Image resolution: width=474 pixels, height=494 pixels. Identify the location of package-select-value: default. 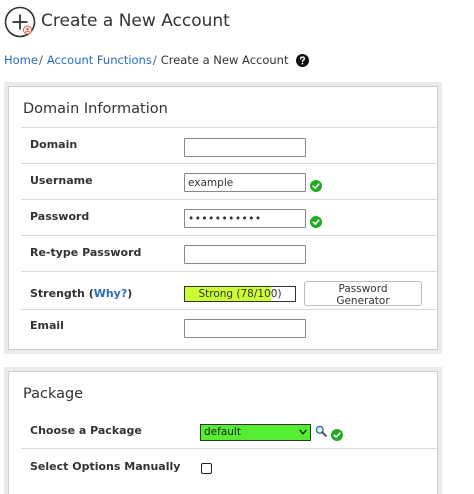
(222, 432).